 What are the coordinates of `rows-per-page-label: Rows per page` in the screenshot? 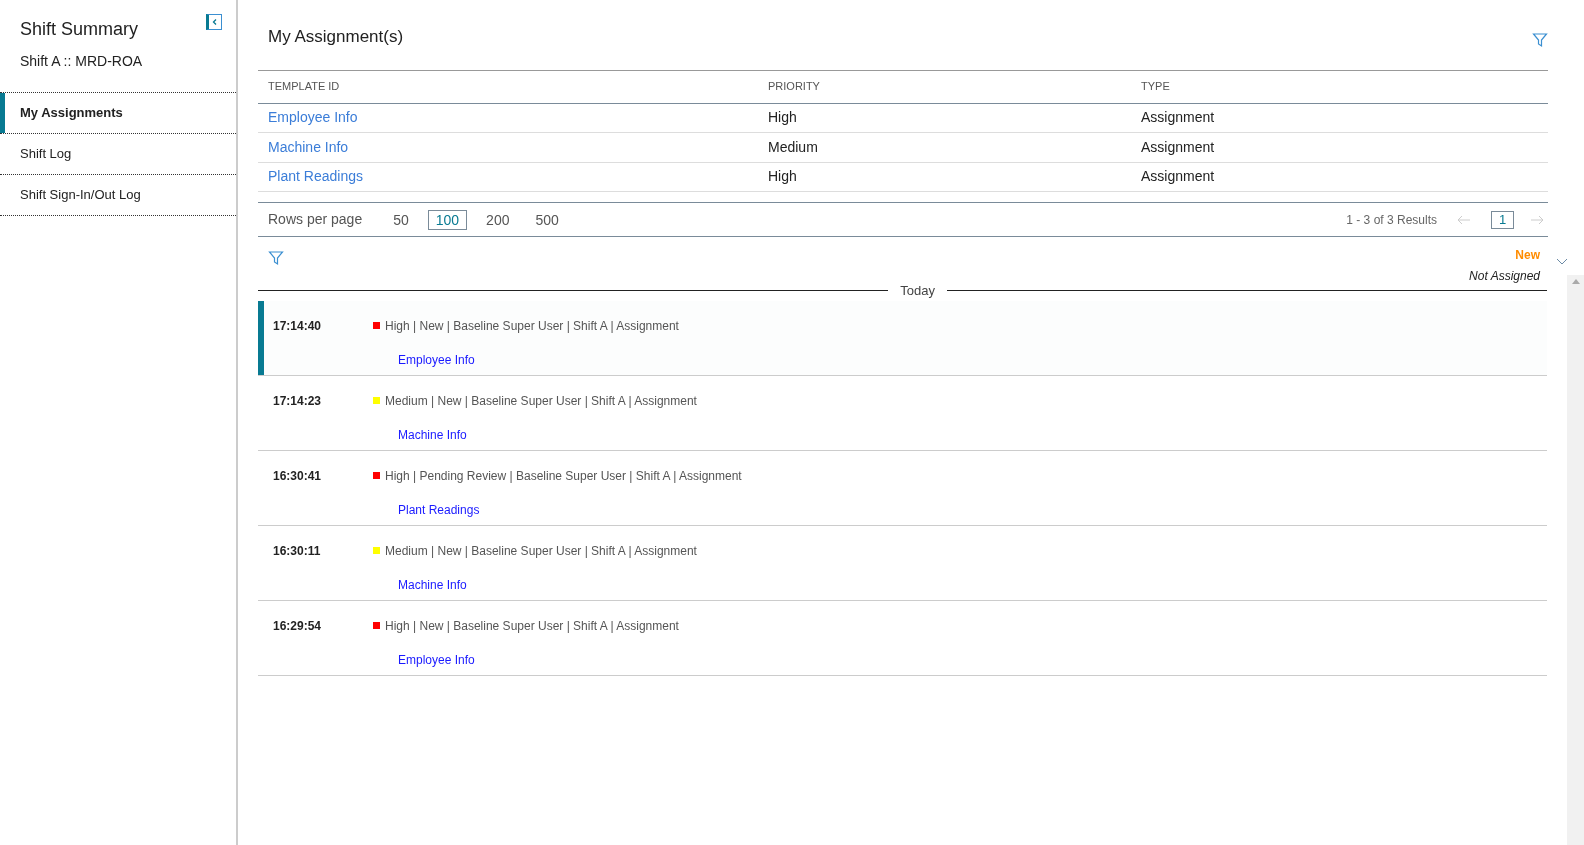 It's located at (315, 219).